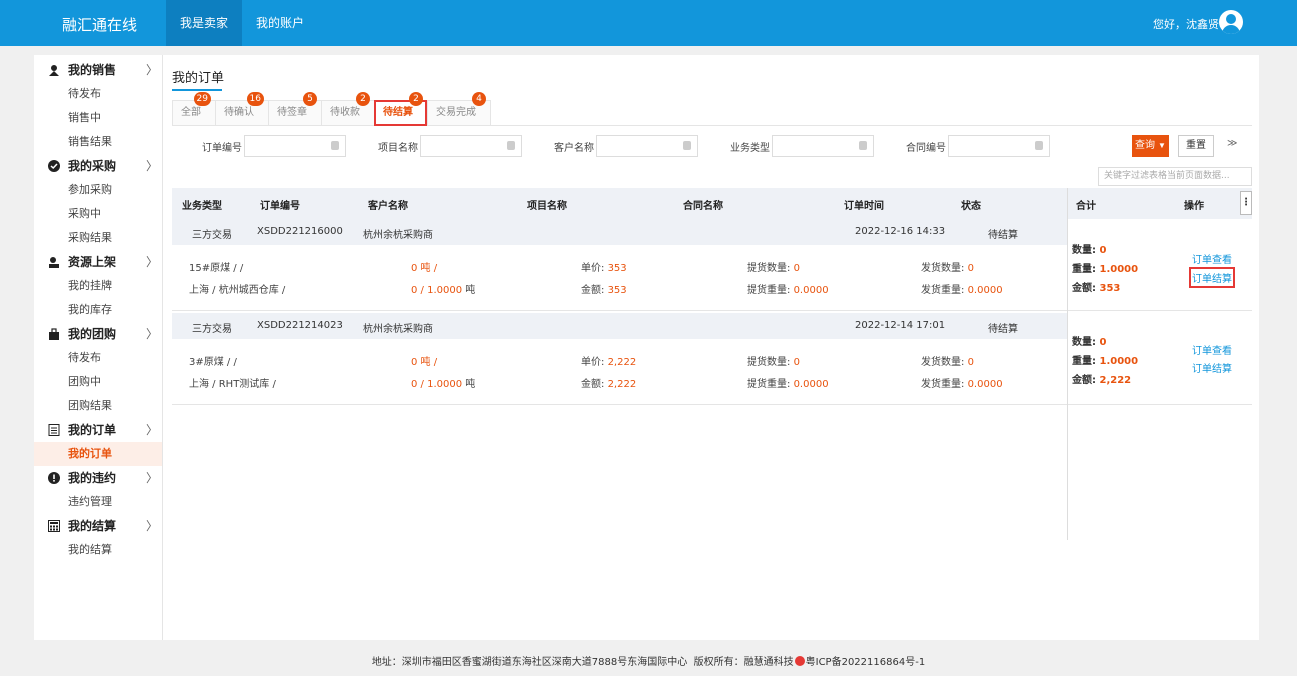 The height and width of the screenshot is (676, 1297). What do you see at coordinates (98, 166) in the screenshot?
I see `sidebar-group-purchase: 我的采购 〉` at bounding box center [98, 166].